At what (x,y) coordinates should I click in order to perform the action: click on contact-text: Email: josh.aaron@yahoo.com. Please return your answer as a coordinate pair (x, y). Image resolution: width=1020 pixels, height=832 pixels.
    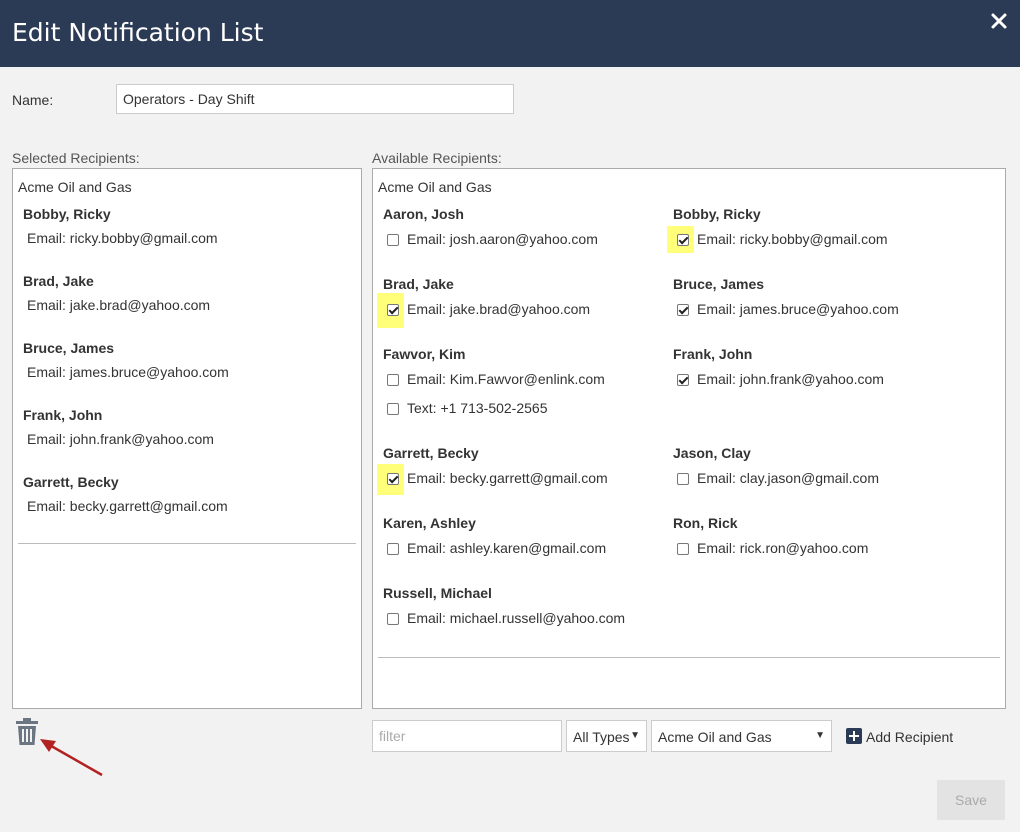
    Looking at the image, I should click on (502, 239).